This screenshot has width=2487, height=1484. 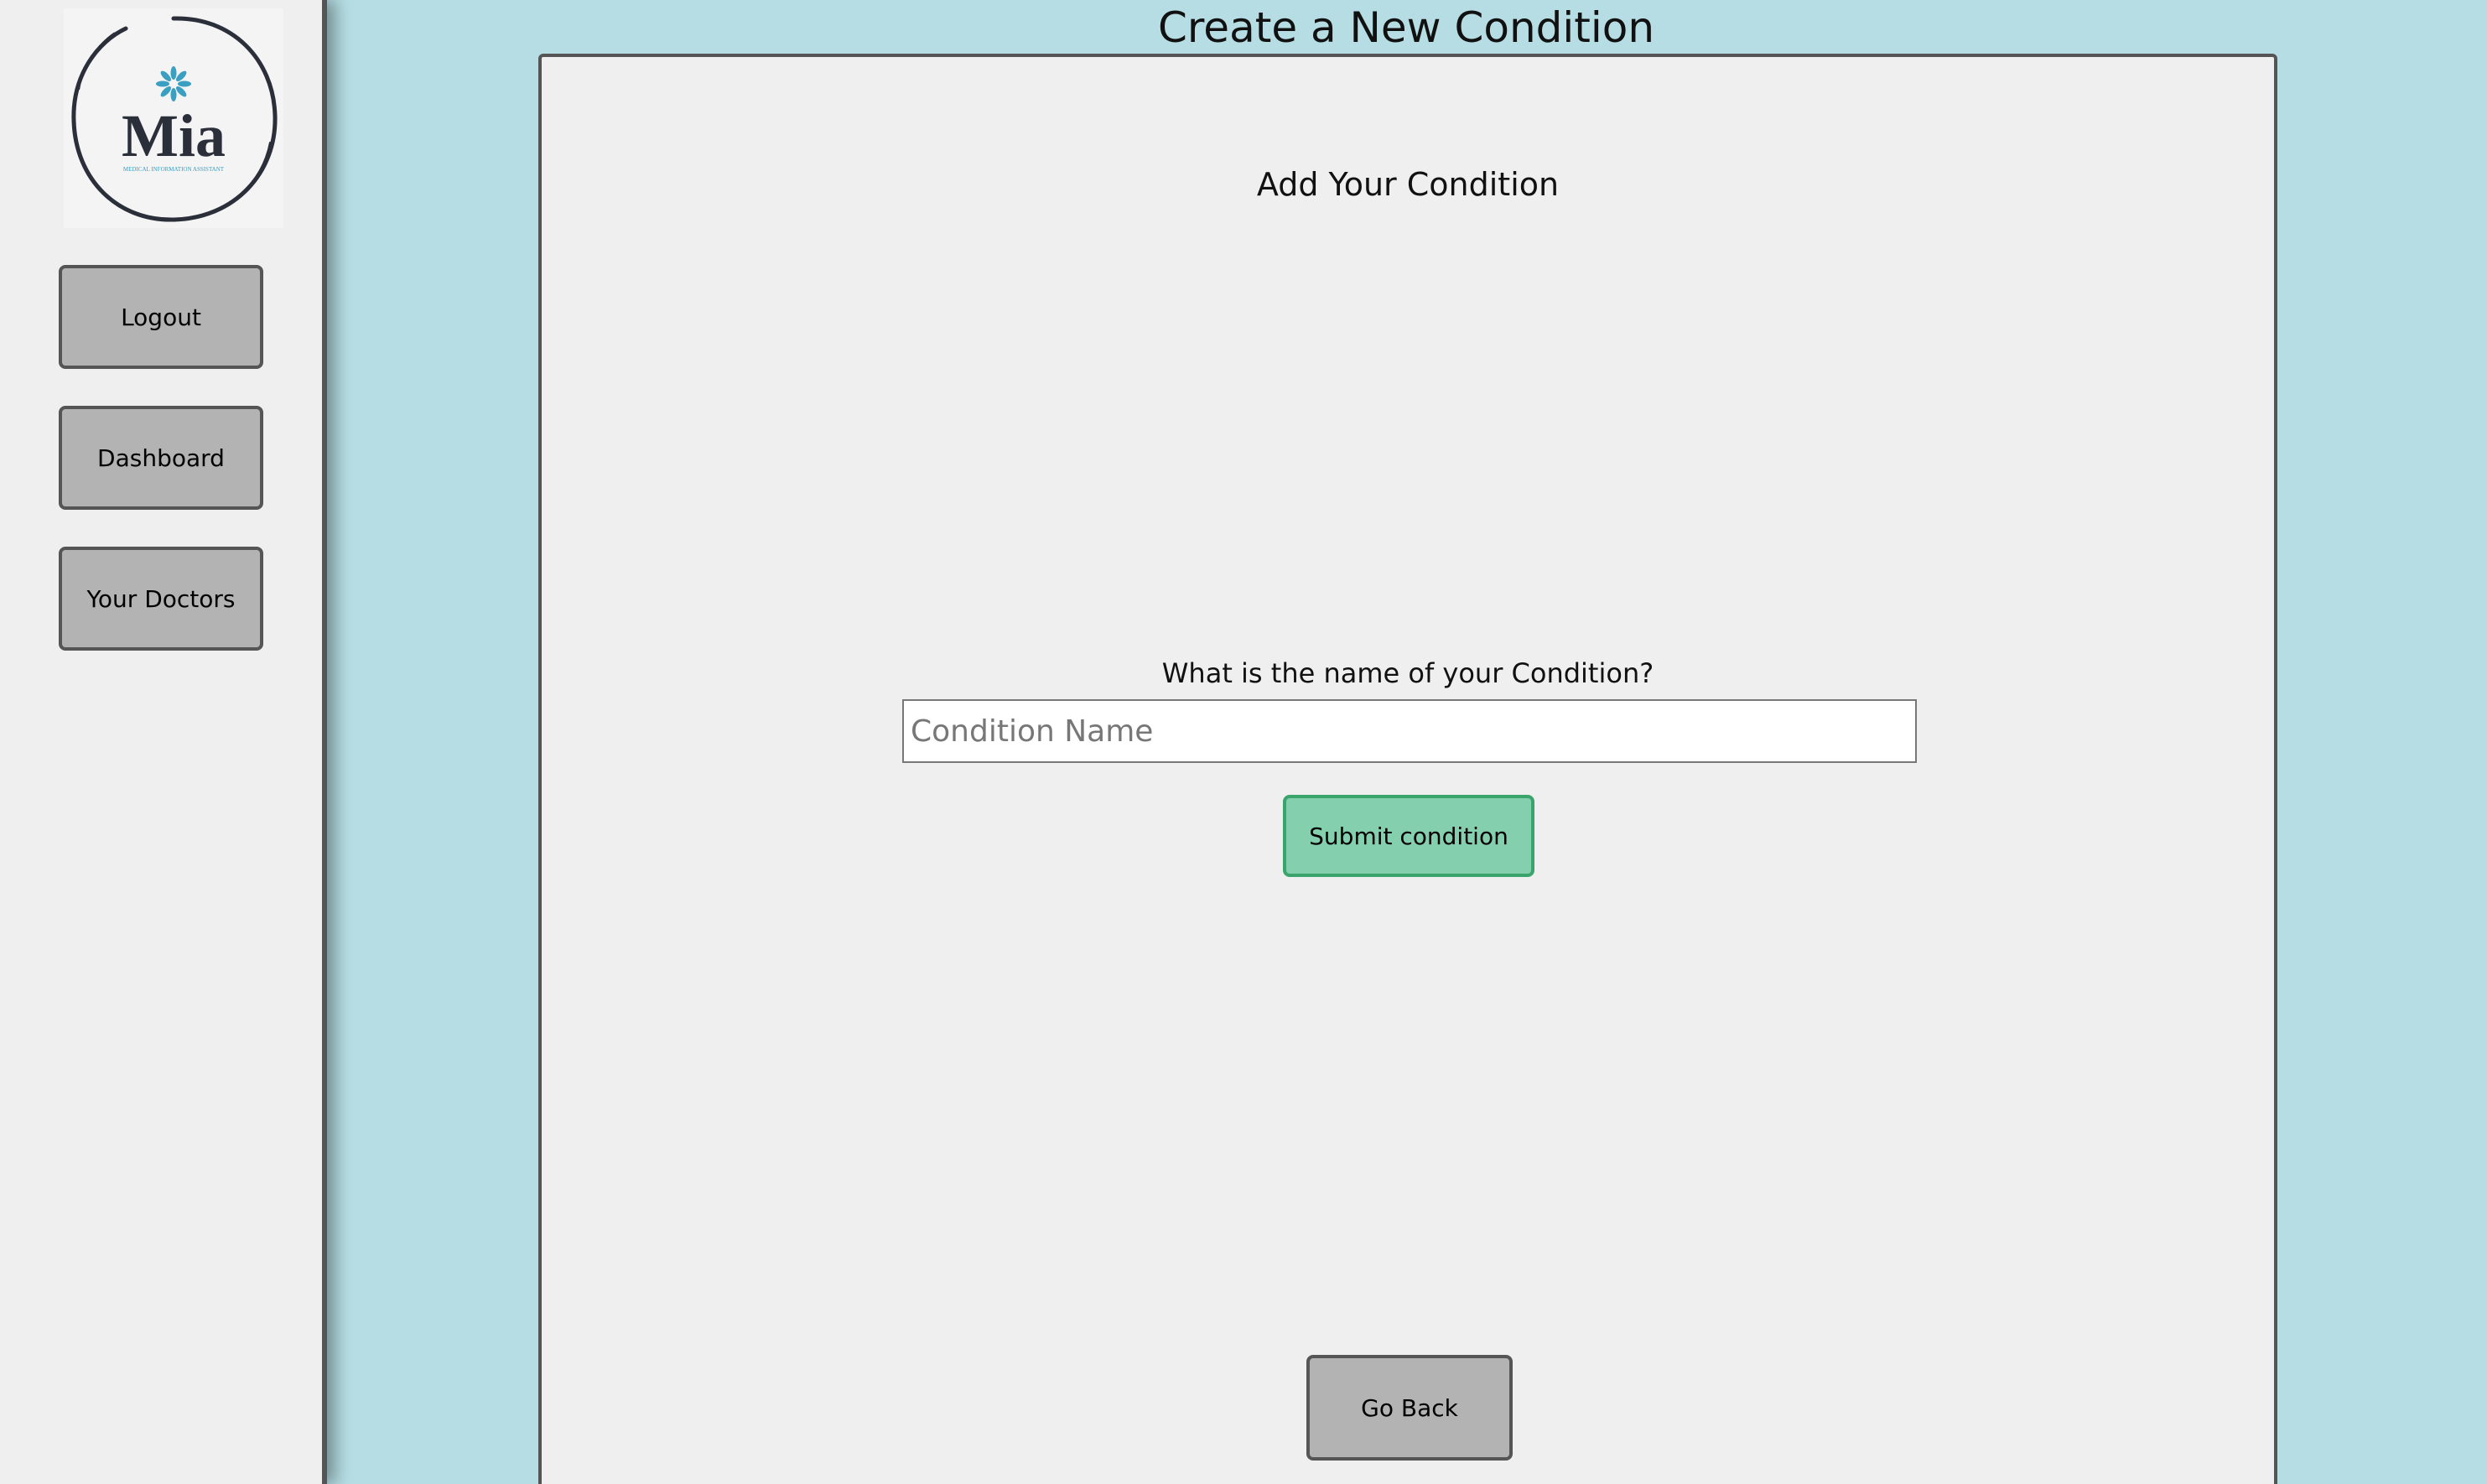 I want to click on your-doctors-button: Your Doctors, so click(x=161, y=599).